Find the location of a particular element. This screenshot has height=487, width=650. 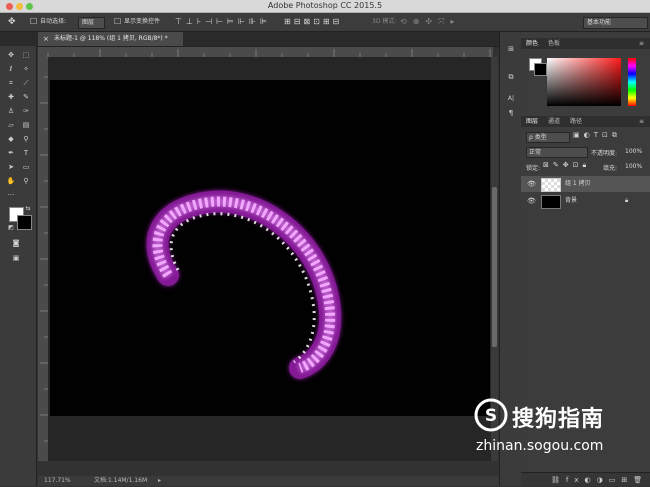

auto-select-dropdown: 图层 is located at coordinates (92, 23).